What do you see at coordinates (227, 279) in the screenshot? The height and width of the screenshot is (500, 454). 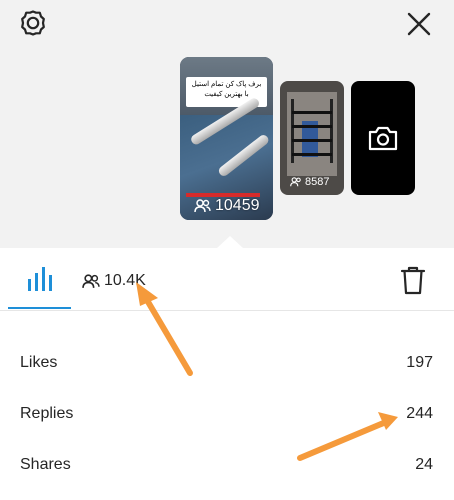 I see `insights-tab-bar: 10.4K` at bounding box center [227, 279].